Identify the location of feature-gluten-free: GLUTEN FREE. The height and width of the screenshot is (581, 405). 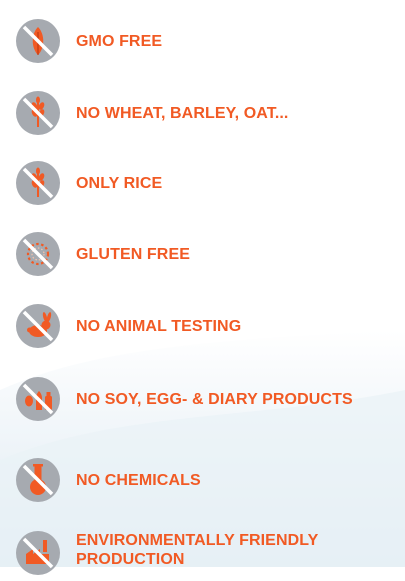
(210, 254).